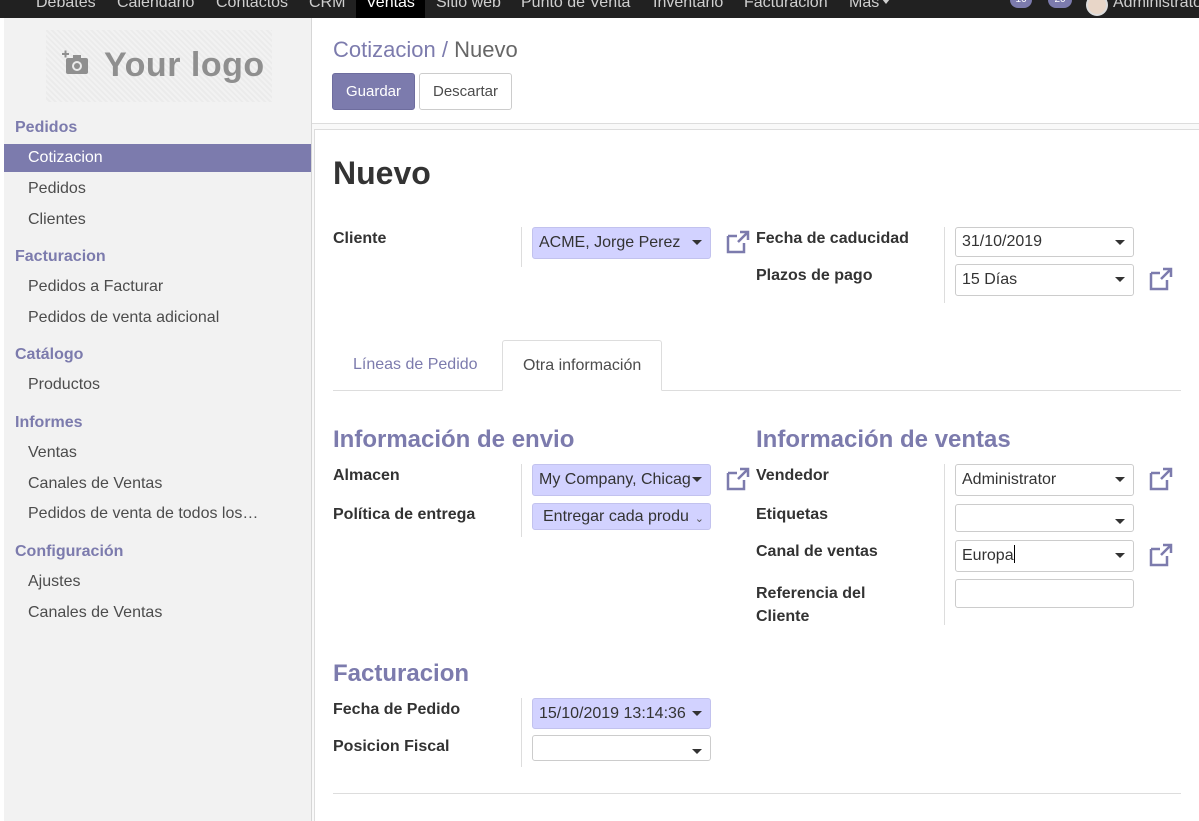 The height and width of the screenshot is (821, 1199). I want to click on fecha-pedido-field: 15/10/2019 13:14:36, so click(621, 713).